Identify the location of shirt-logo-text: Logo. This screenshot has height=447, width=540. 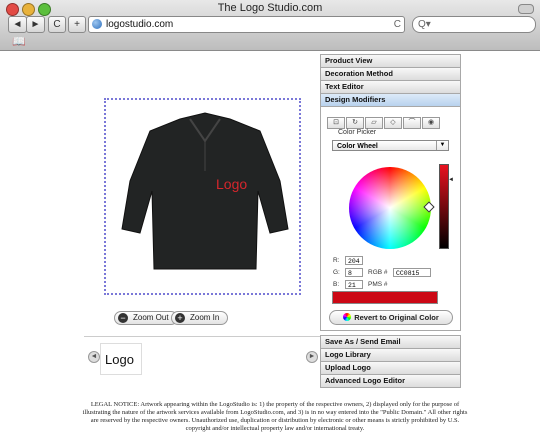
(231, 184).